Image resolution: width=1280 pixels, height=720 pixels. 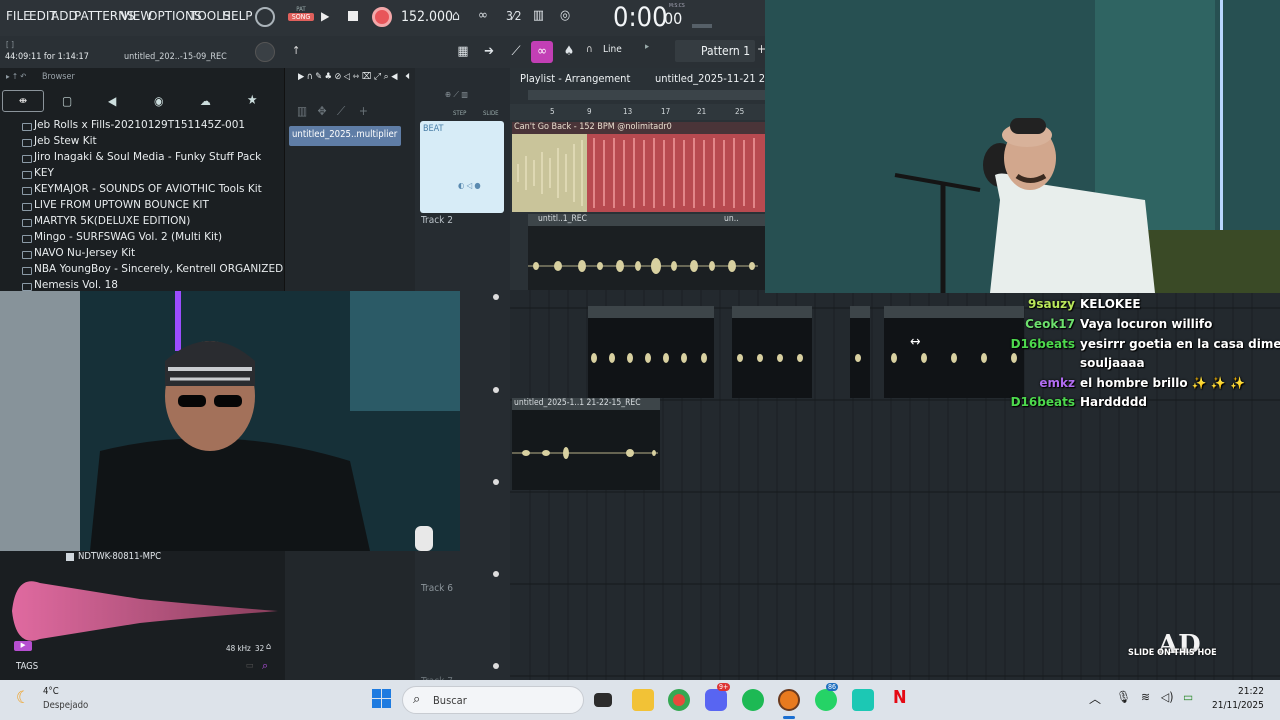 I want to click on magnet-icon: ∩, so click(x=589, y=49).